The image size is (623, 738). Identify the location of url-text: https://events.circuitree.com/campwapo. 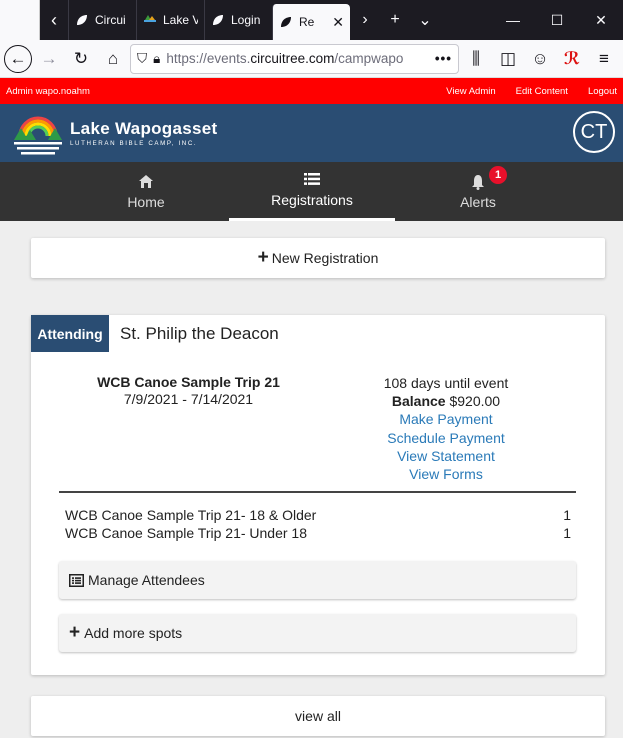
(285, 58).